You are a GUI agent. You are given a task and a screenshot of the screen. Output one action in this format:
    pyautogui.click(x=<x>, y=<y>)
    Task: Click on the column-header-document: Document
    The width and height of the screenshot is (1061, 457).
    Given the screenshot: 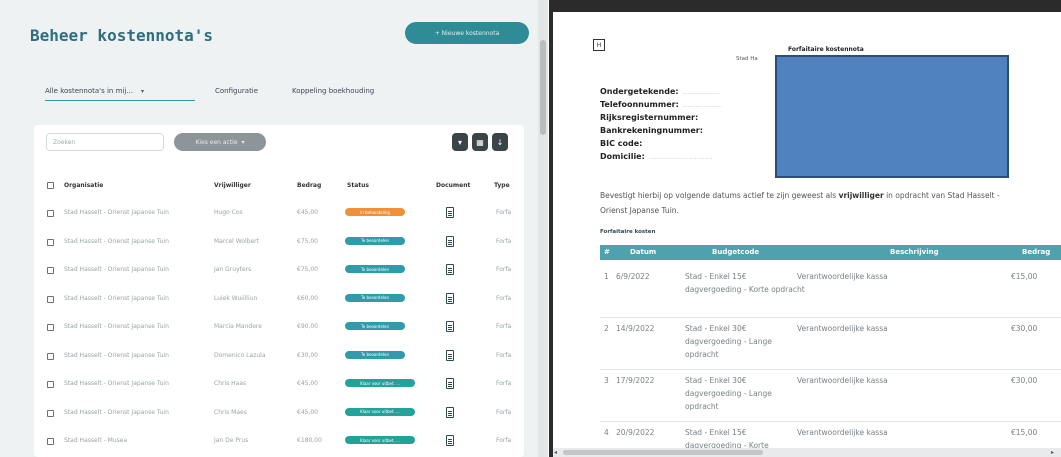 What is the action you would take?
    pyautogui.click(x=453, y=185)
    